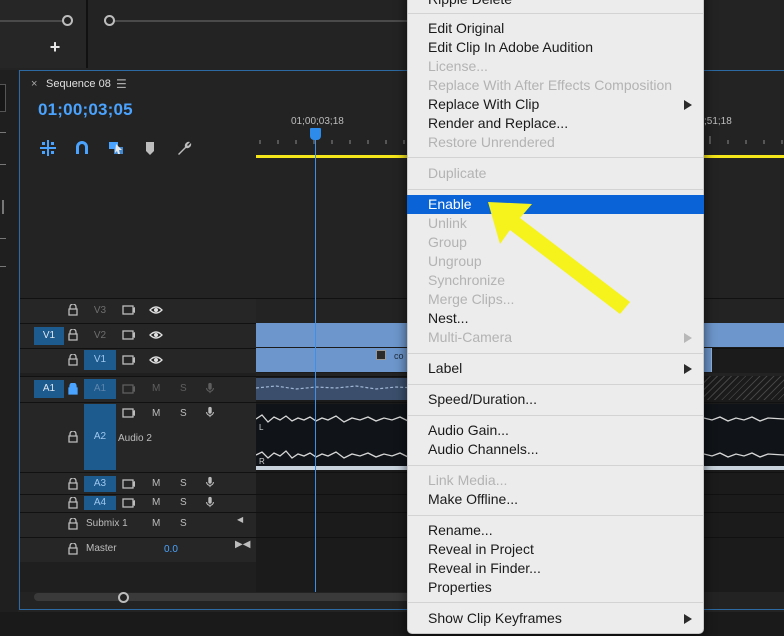  I want to click on playhead-handle, so click(315, 134).